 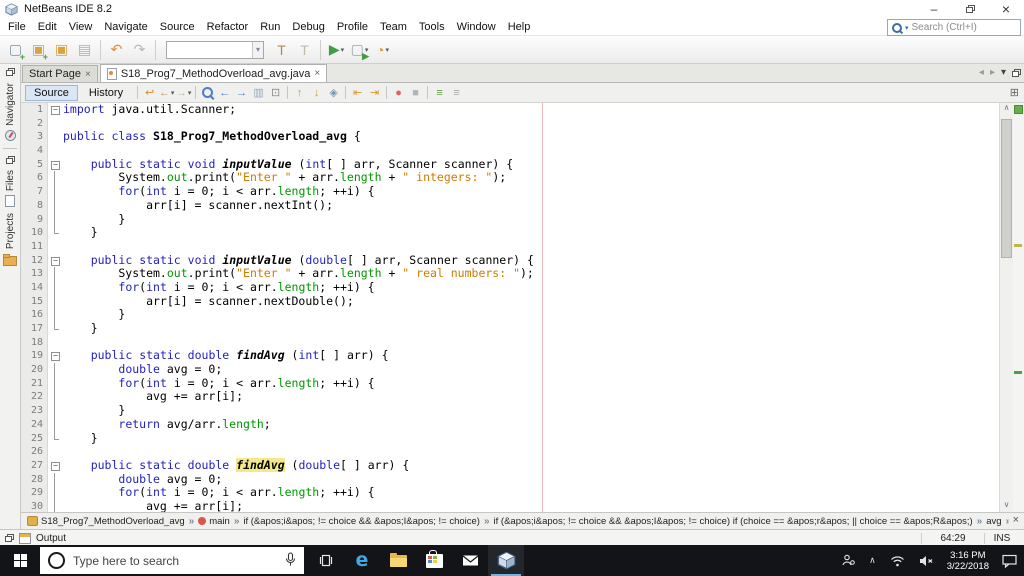 I want to click on scroll-tabs-right-icon: ▸, so click(x=992, y=72).